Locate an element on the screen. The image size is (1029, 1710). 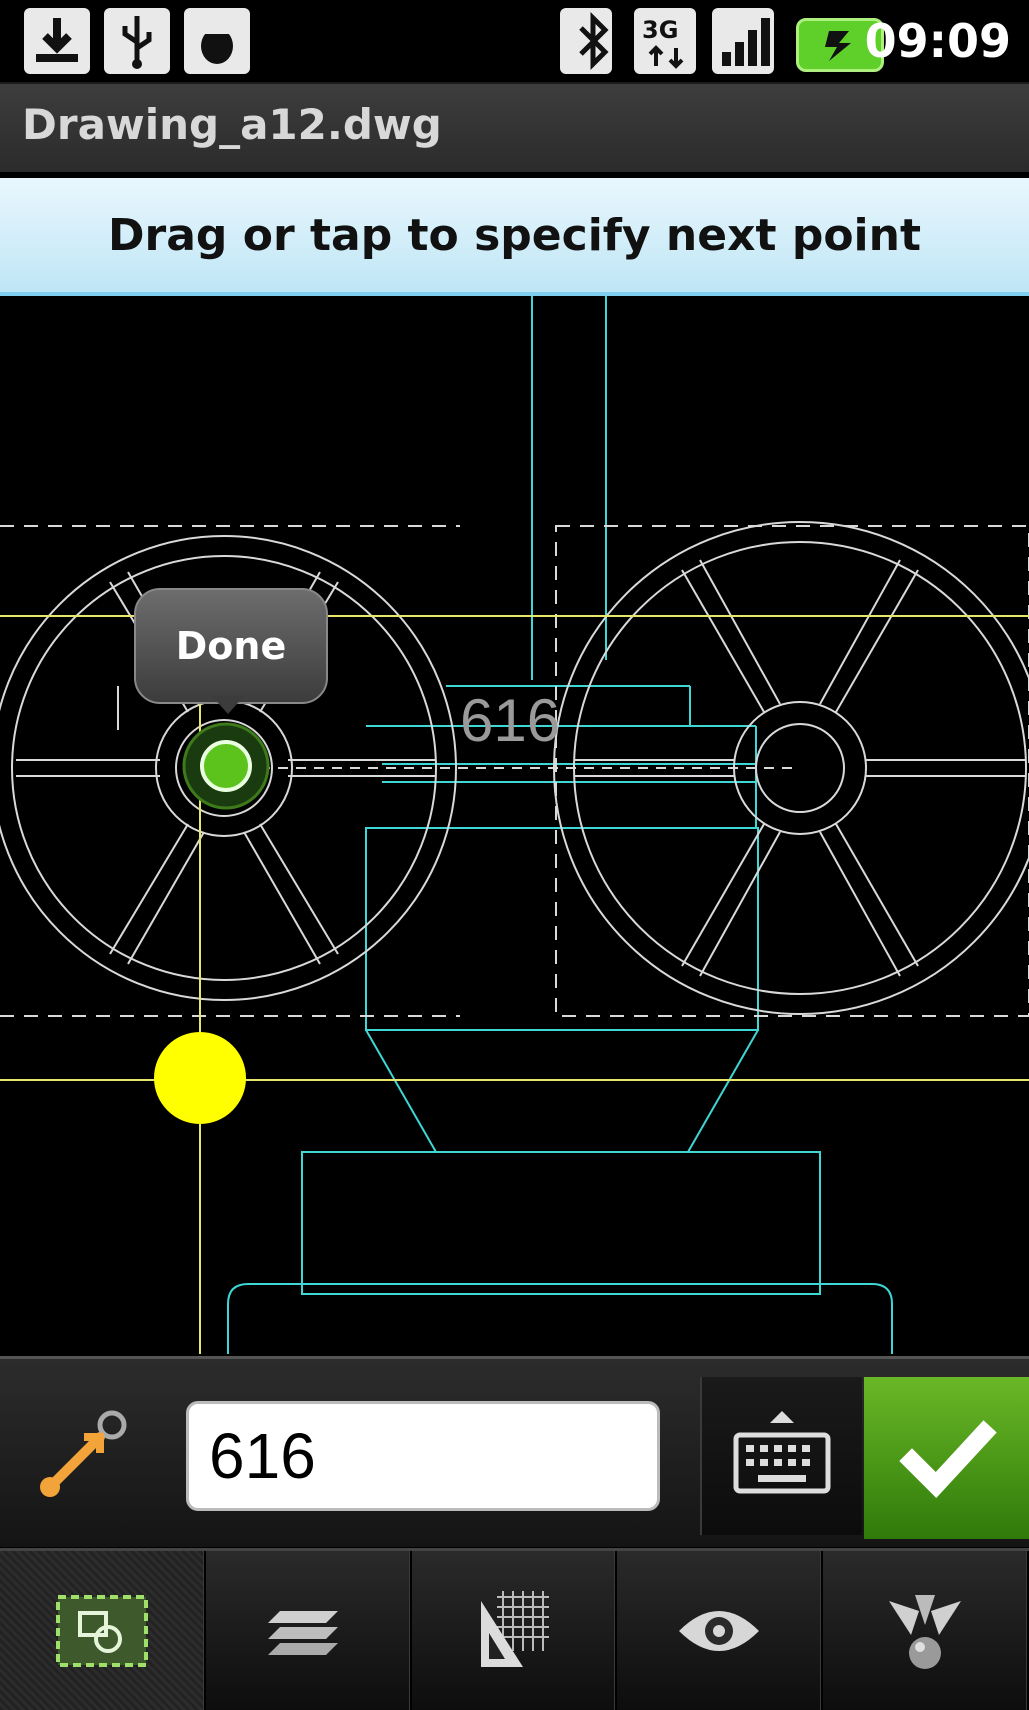
checkmark-icon is located at coordinates (948, 1459).